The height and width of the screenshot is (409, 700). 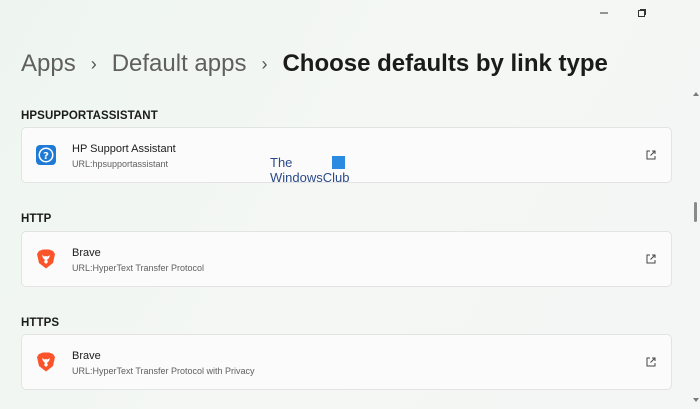 What do you see at coordinates (310, 177) in the screenshot?
I see `watermark-line2: WindowsClub` at bounding box center [310, 177].